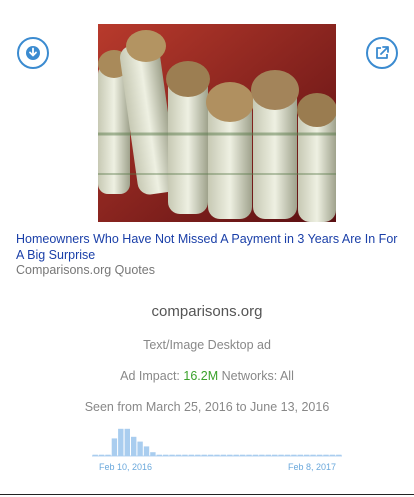  What do you see at coordinates (207, 494) in the screenshot?
I see `divider` at bounding box center [207, 494].